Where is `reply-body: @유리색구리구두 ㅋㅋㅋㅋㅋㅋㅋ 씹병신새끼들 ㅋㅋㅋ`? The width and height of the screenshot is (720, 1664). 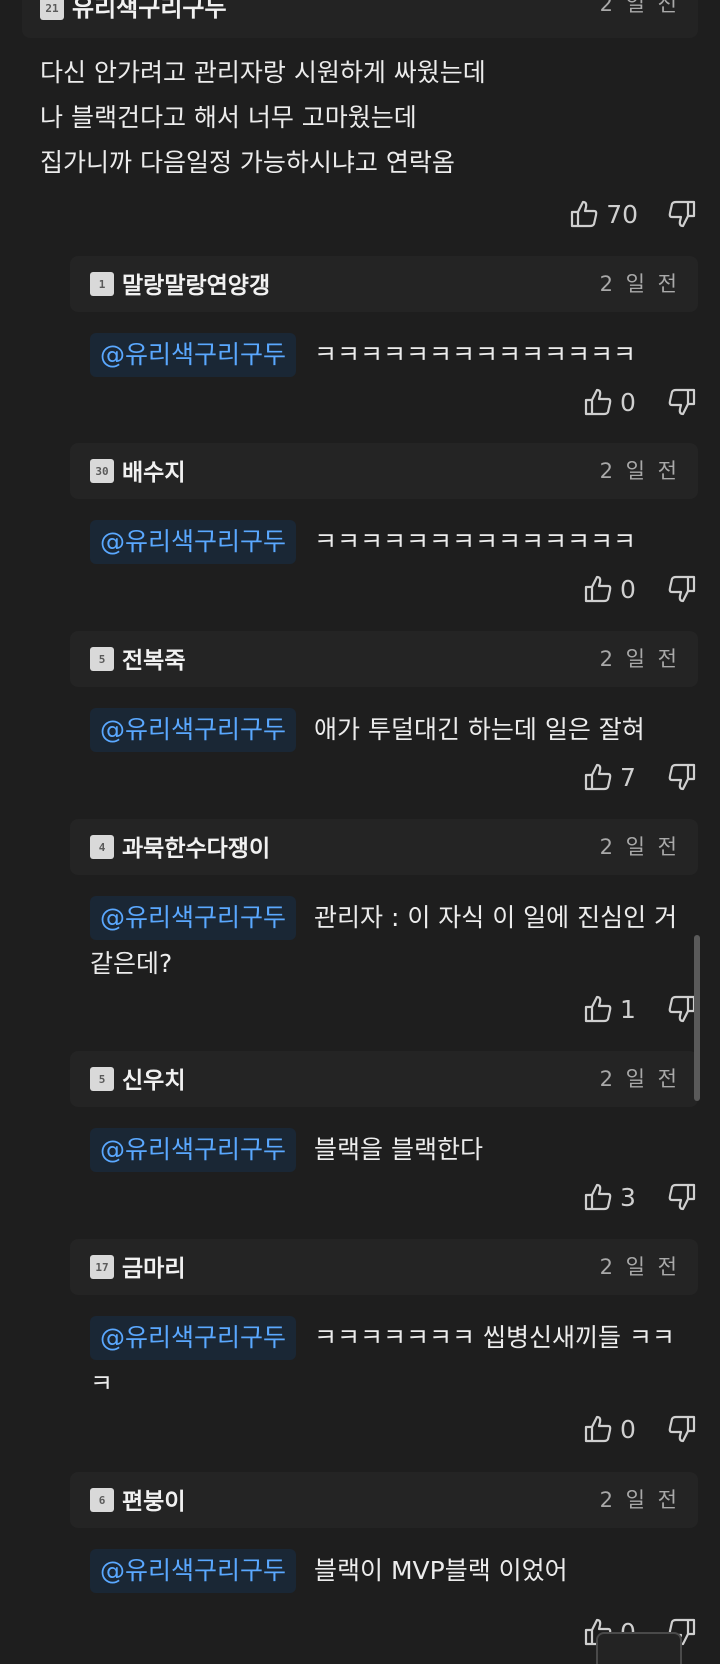
reply-body: @유리색구리구두 ㅋㅋㅋㅋㅋㅋㅋ 씹병신새끼들 ㅋㅋㅋ is located at coordinates (392, 1361).